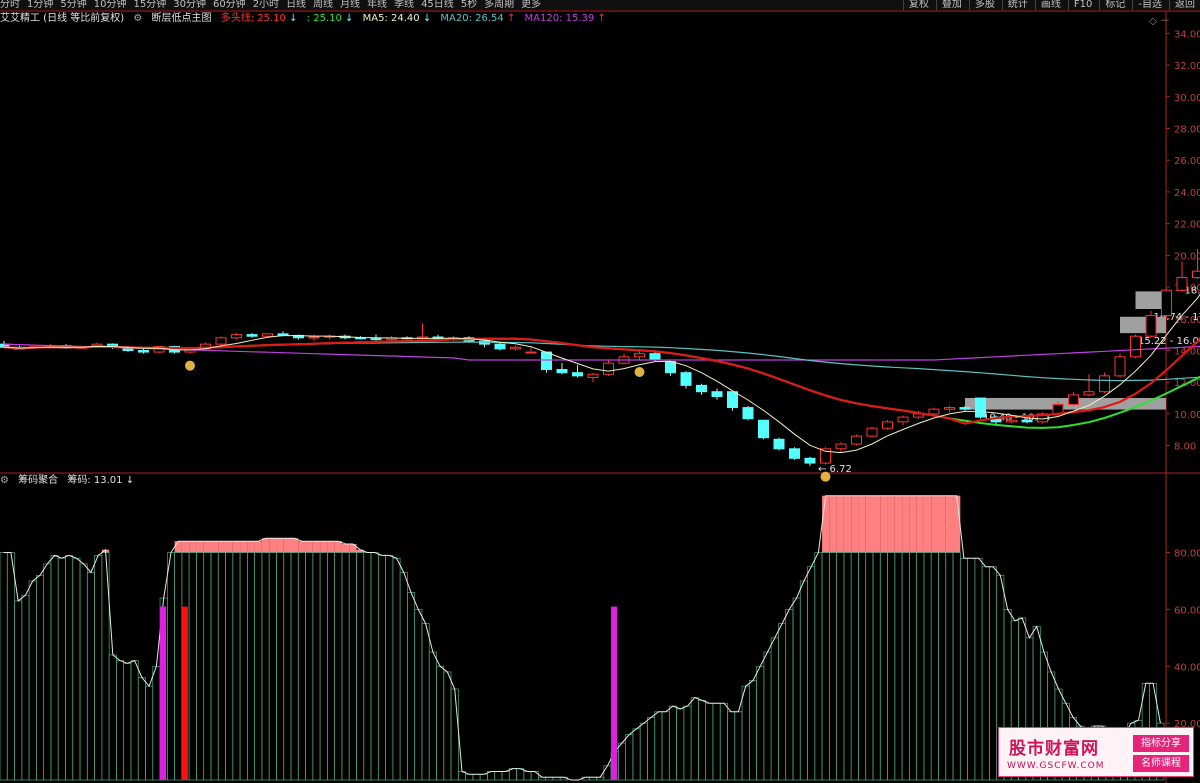 This screenshot has height=783, width=1200. Describe the element at coordinates (377, 5) in the screenshot. I see `period-tab-11: 年线` at that location.